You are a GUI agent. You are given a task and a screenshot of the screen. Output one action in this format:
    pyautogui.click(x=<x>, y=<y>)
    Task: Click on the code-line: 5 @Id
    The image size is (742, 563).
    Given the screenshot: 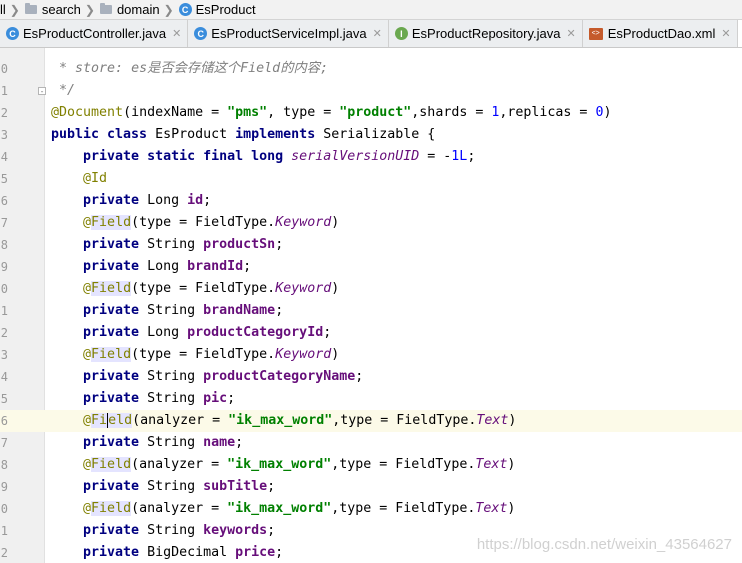 What is the action you would take?
    pyautogui.click(x=371, y=179)
    